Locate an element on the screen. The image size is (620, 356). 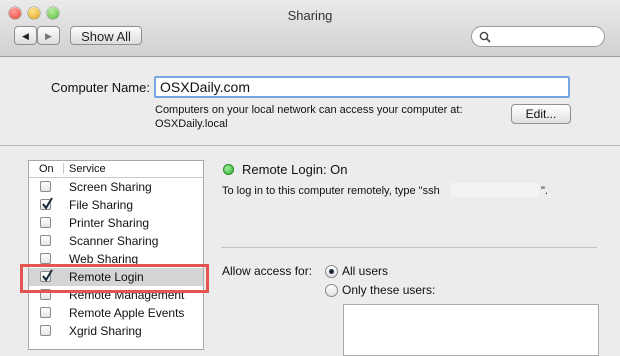
section-divider is located at coordinates (409, 247).